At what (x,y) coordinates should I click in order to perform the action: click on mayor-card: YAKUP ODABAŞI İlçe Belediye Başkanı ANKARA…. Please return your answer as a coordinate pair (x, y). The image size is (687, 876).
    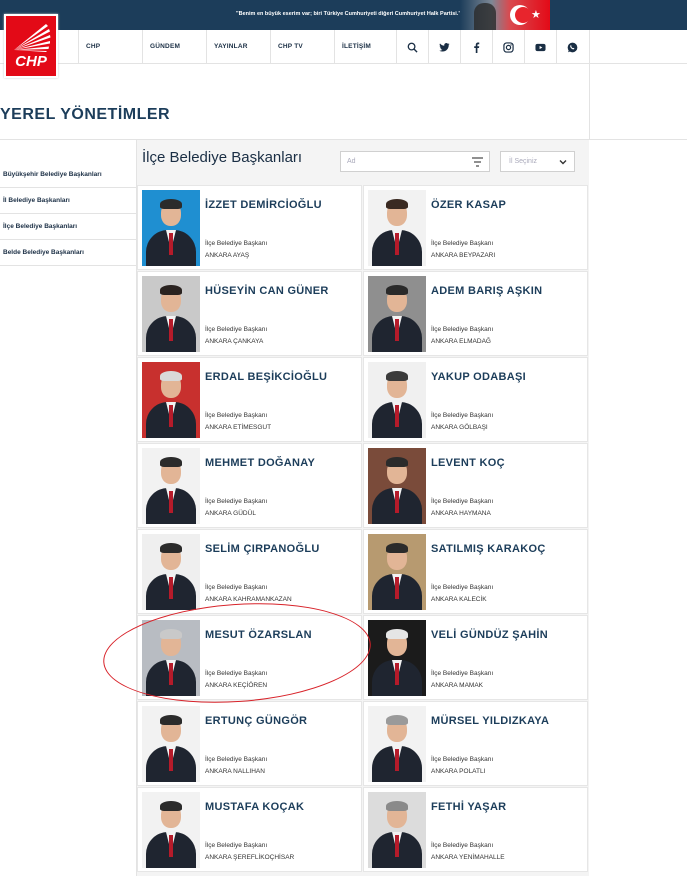
    Looking at the image, I should click on (475, 399).